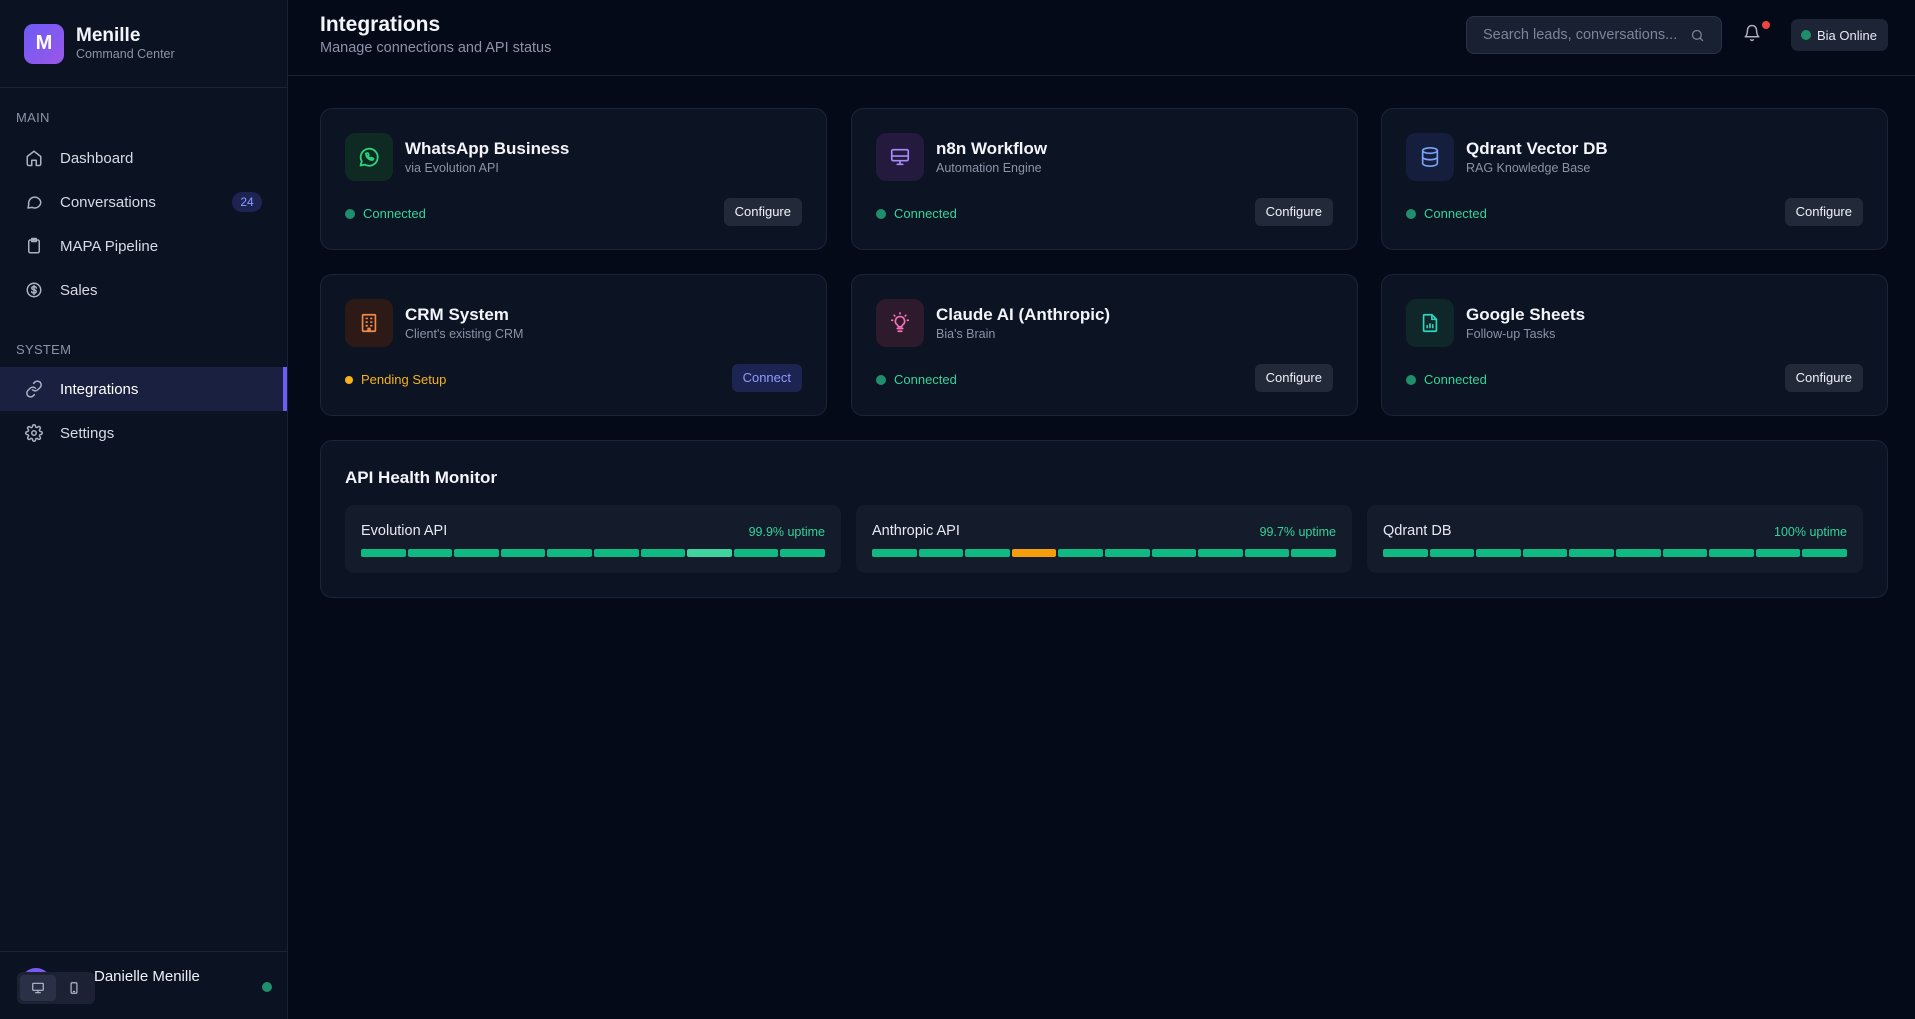  Describe the element at coordinates (487, 148) in the screenshot. I see `card-title: WhatsApp Business` at that location.